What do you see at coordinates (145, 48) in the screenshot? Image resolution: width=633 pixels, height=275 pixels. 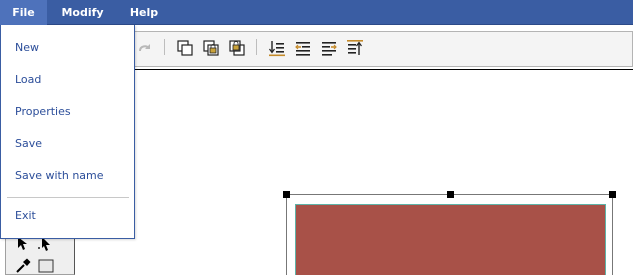 I see `redo-icon` at bounding box center [145, 48].